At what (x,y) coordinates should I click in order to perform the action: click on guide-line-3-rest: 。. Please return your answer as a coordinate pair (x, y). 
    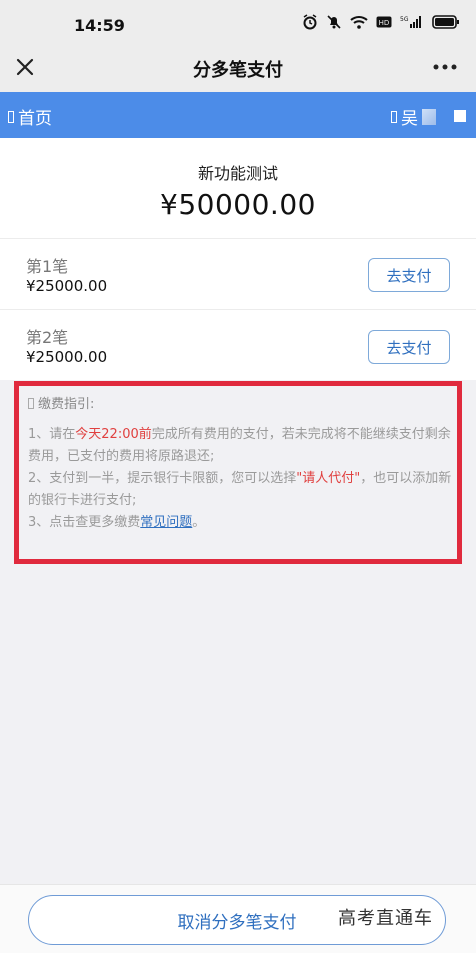
    Looking at the image, I should click on (199, 522).